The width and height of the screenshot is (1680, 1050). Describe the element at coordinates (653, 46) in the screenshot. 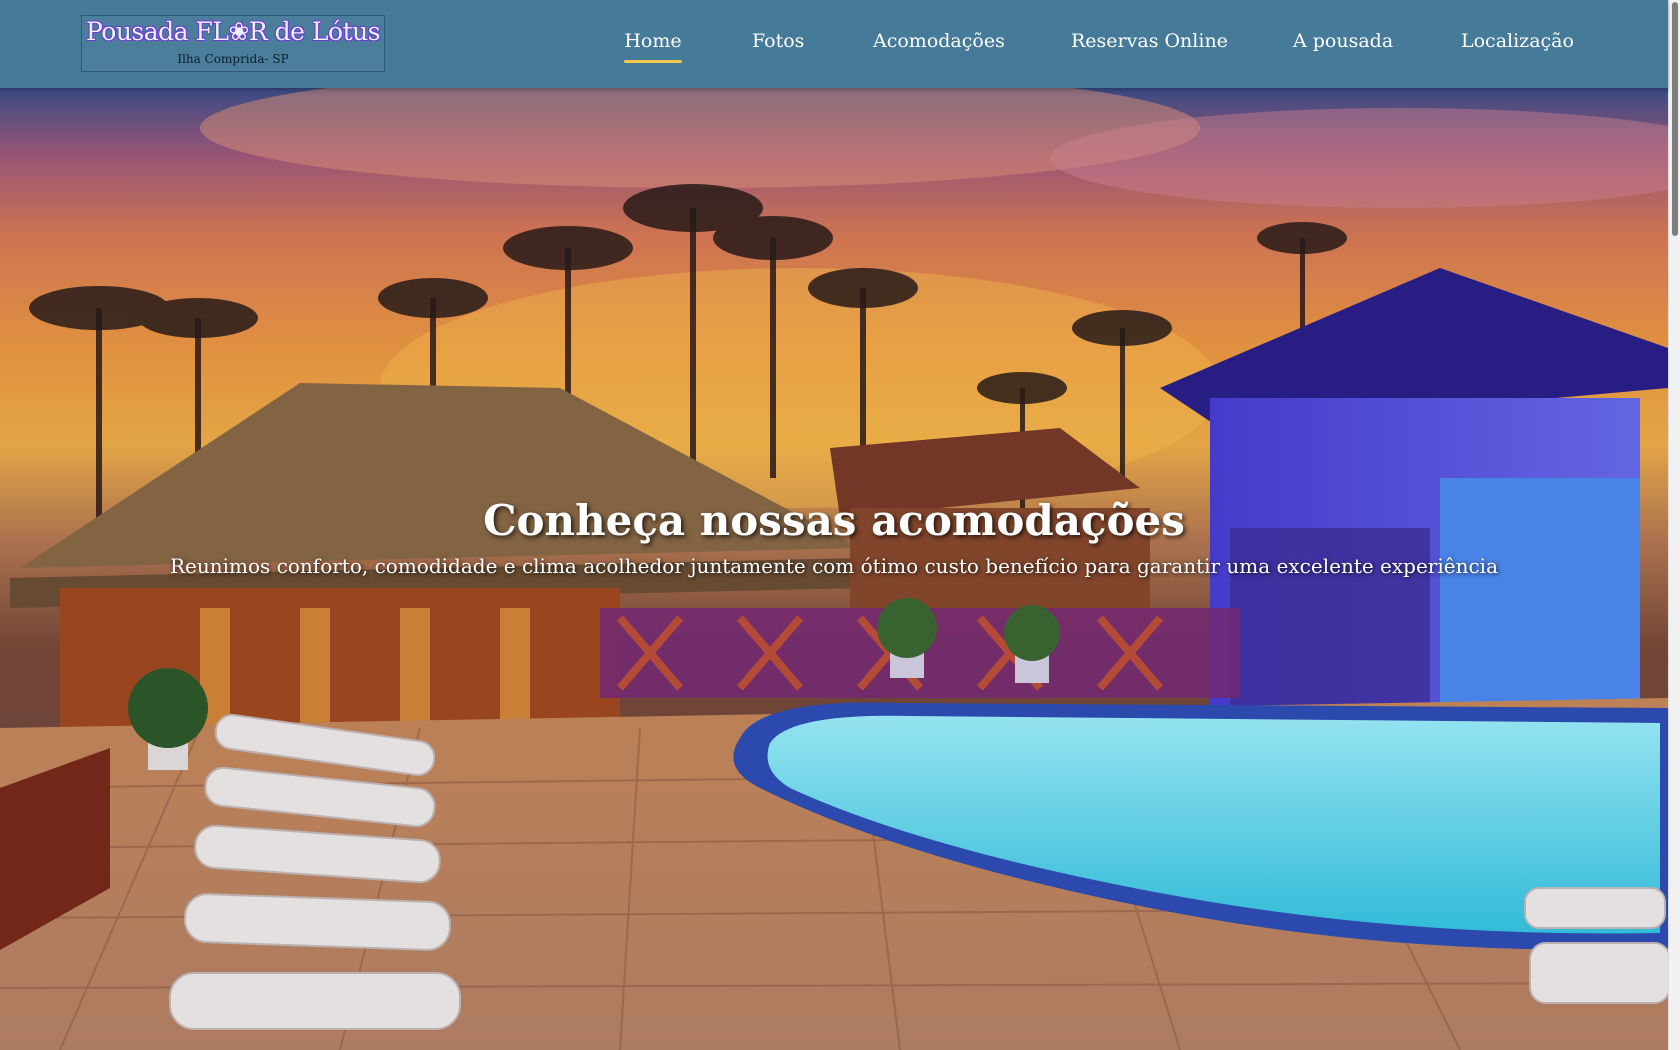

I see `nav-item-home: Home` at that location.